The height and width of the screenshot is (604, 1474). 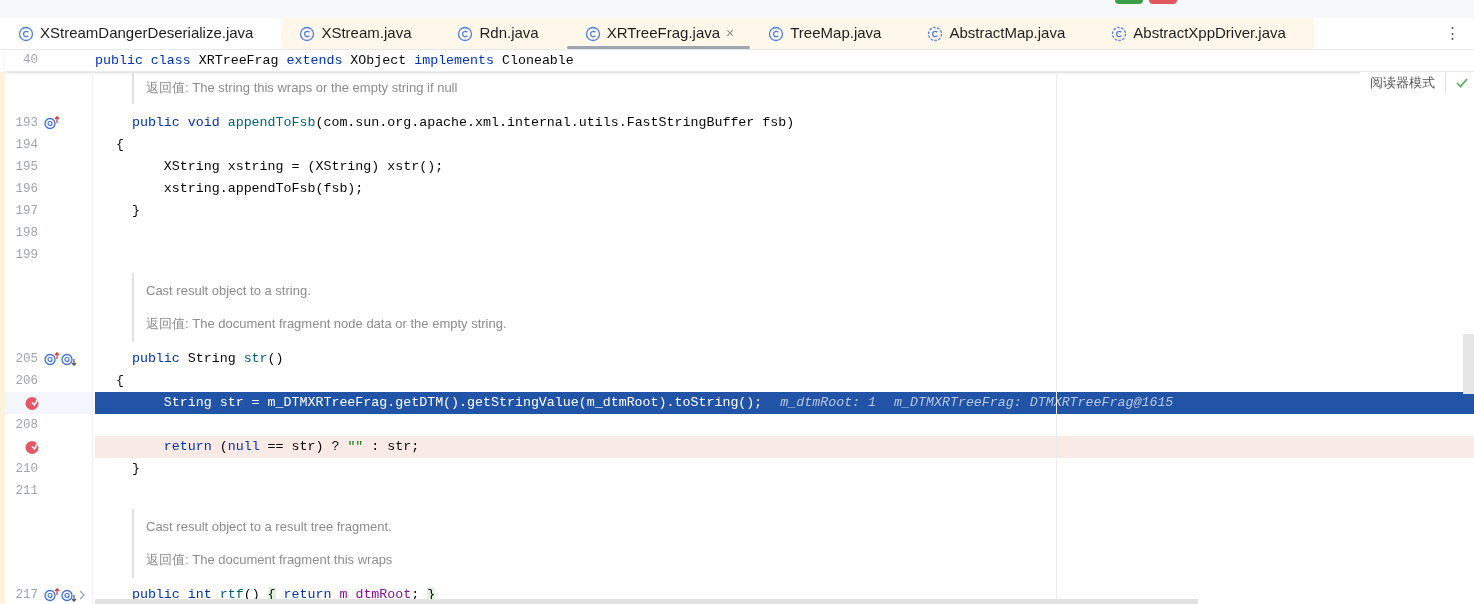 What do you see at coordinates (26, 145) in the screenshot?
I see `line-number: 194` at bounding box center [26, 145].